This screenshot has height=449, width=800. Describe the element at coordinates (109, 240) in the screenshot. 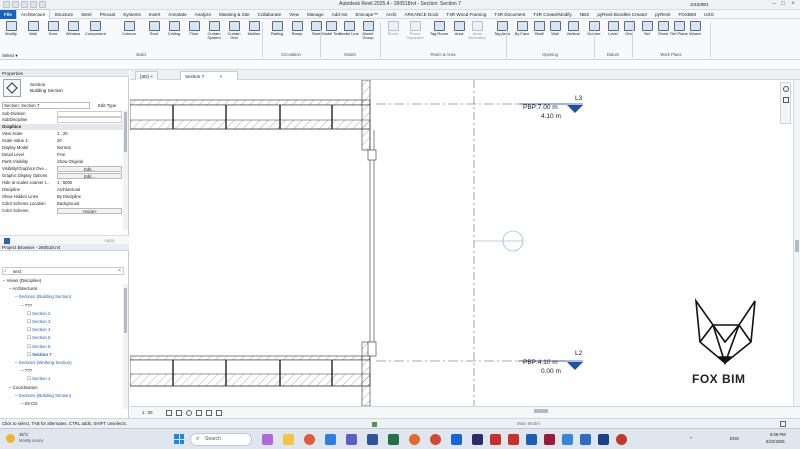

I see `apply-button: Apply` at that location.